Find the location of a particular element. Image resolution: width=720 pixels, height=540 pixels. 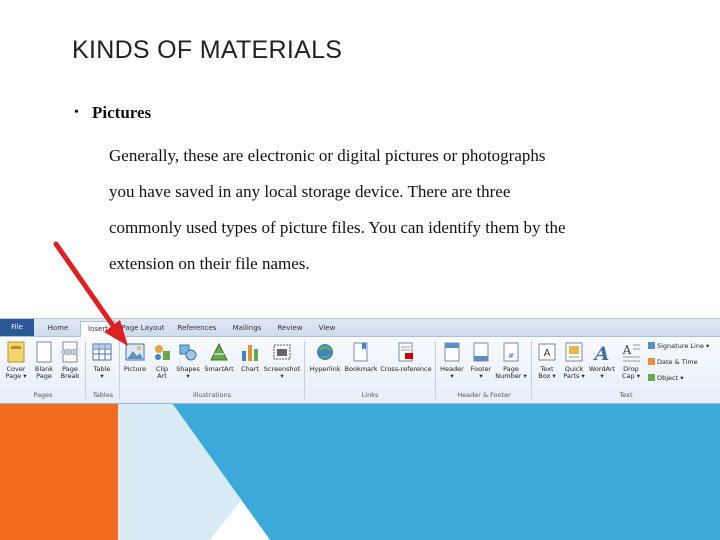

tab-page-layout: Page Layout is located at coordinates (143, 328).